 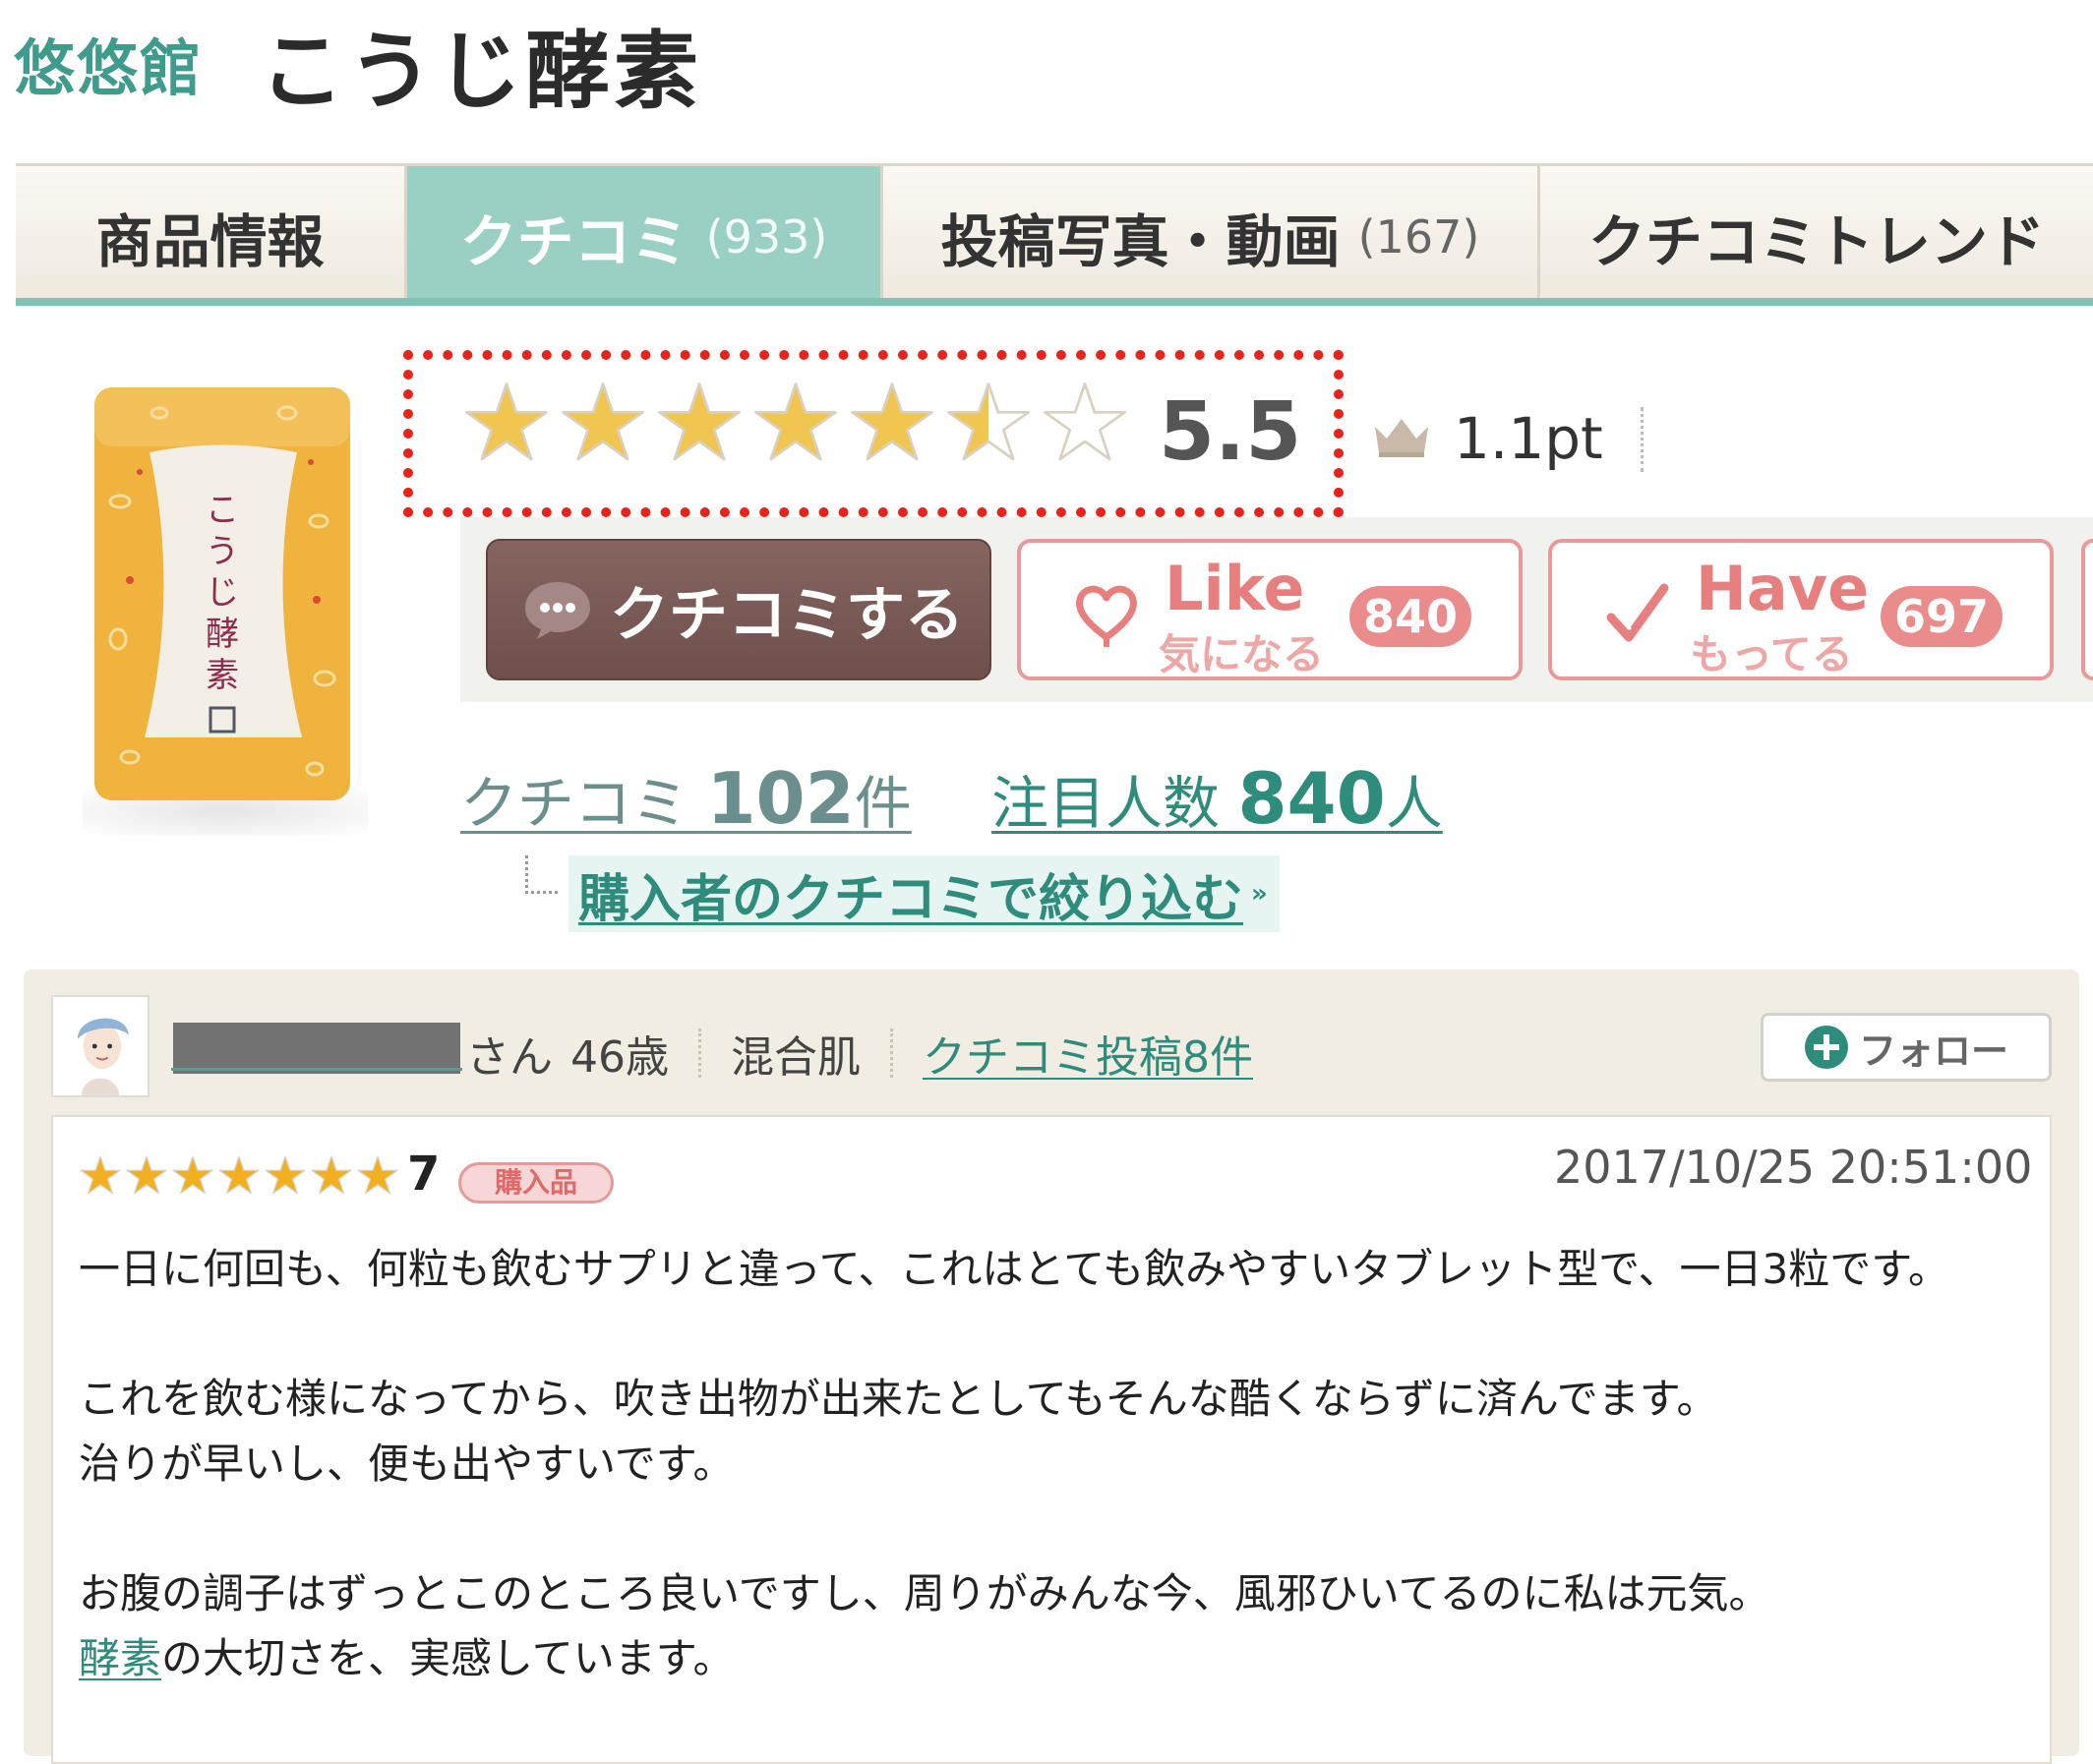 I want to click on review-date: 2017/10/25 20:51:00, so click(x=1793, y=1167).